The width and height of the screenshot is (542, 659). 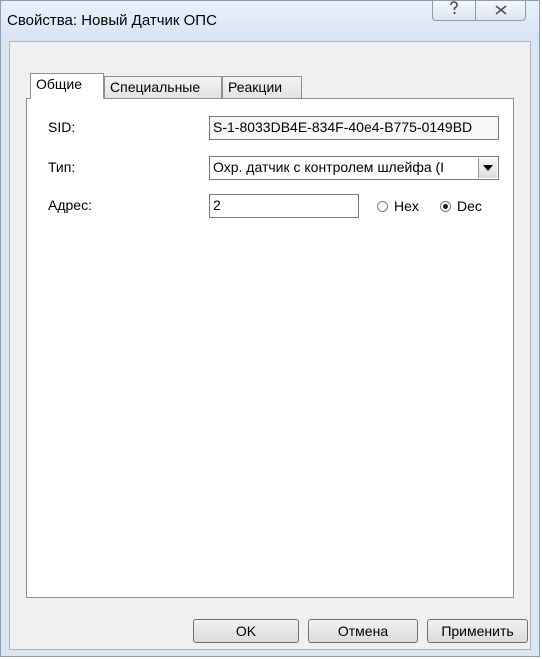 I want to click on hex-radio-label: Hex, so click(x=406, y=206).